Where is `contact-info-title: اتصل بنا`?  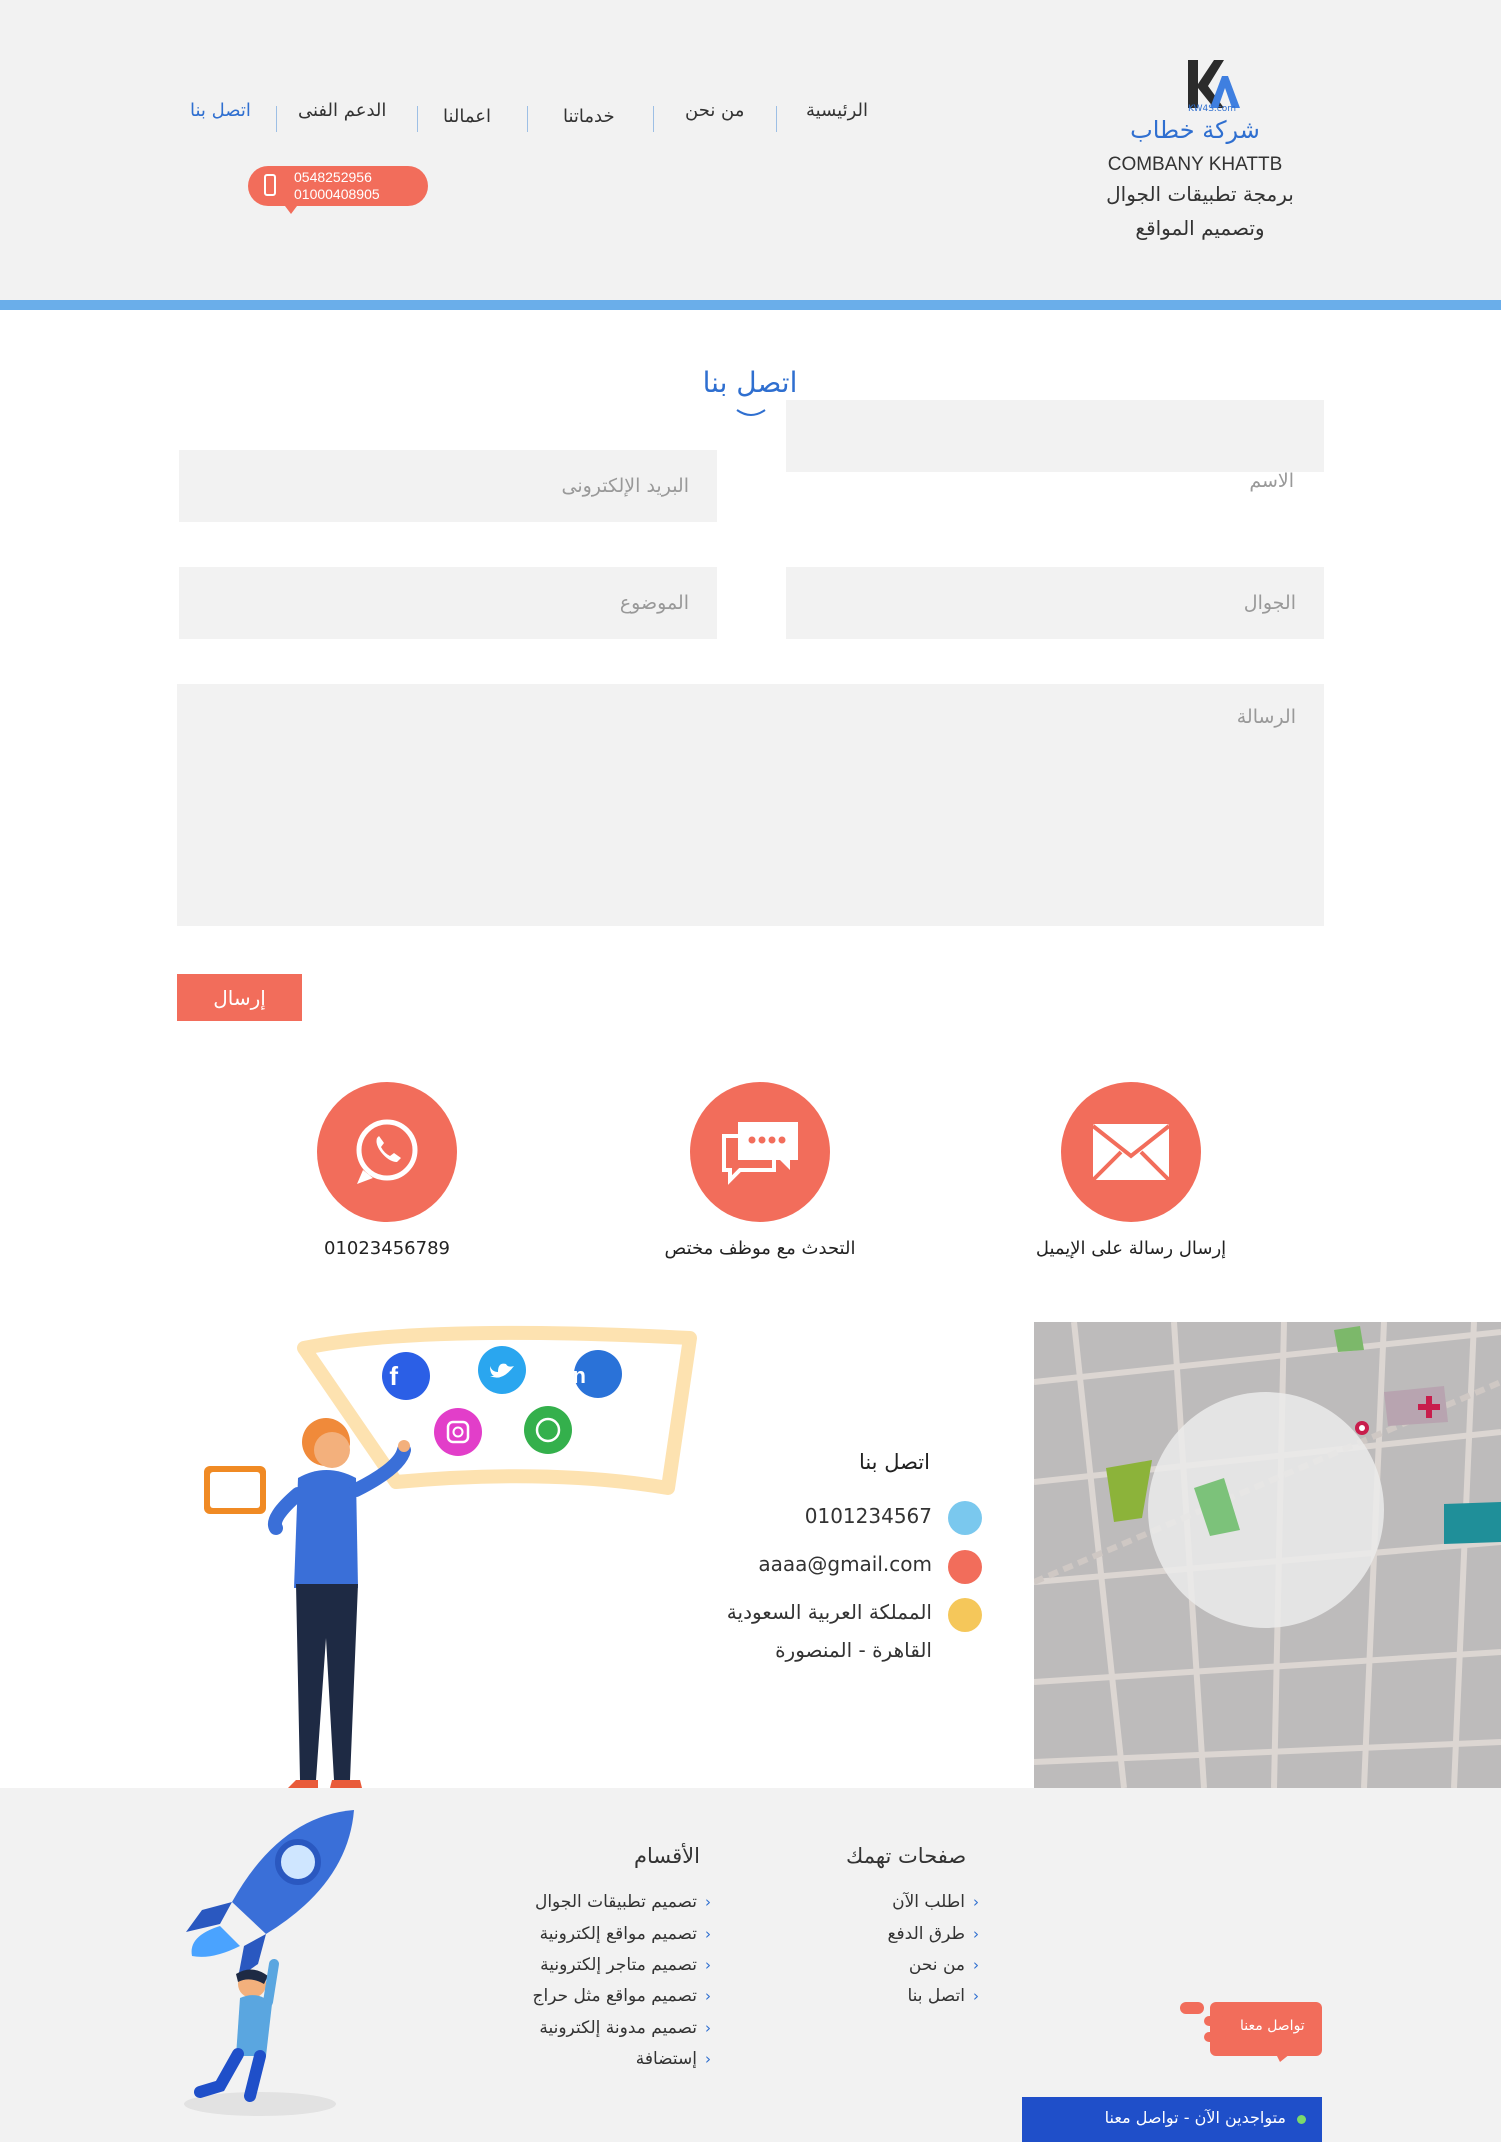 contact-info-title: اتصل بنا is located at coordinates (894, 1462).